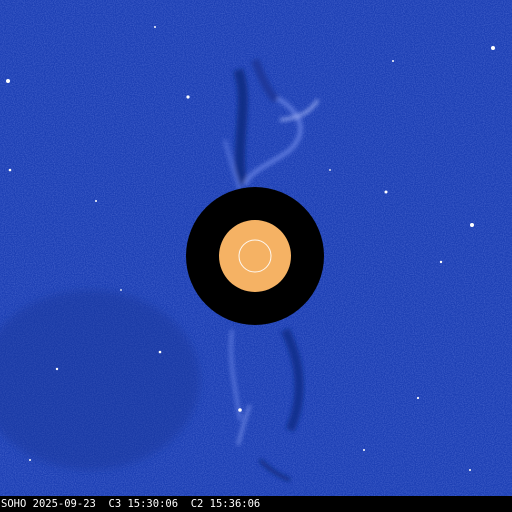 This screenshot has height=512, width=512. What do you see at coordinates (143, 504) in the screenshot?
I see `c3-timestamp: C3 15:30:06` at bounding box center [143, 504].